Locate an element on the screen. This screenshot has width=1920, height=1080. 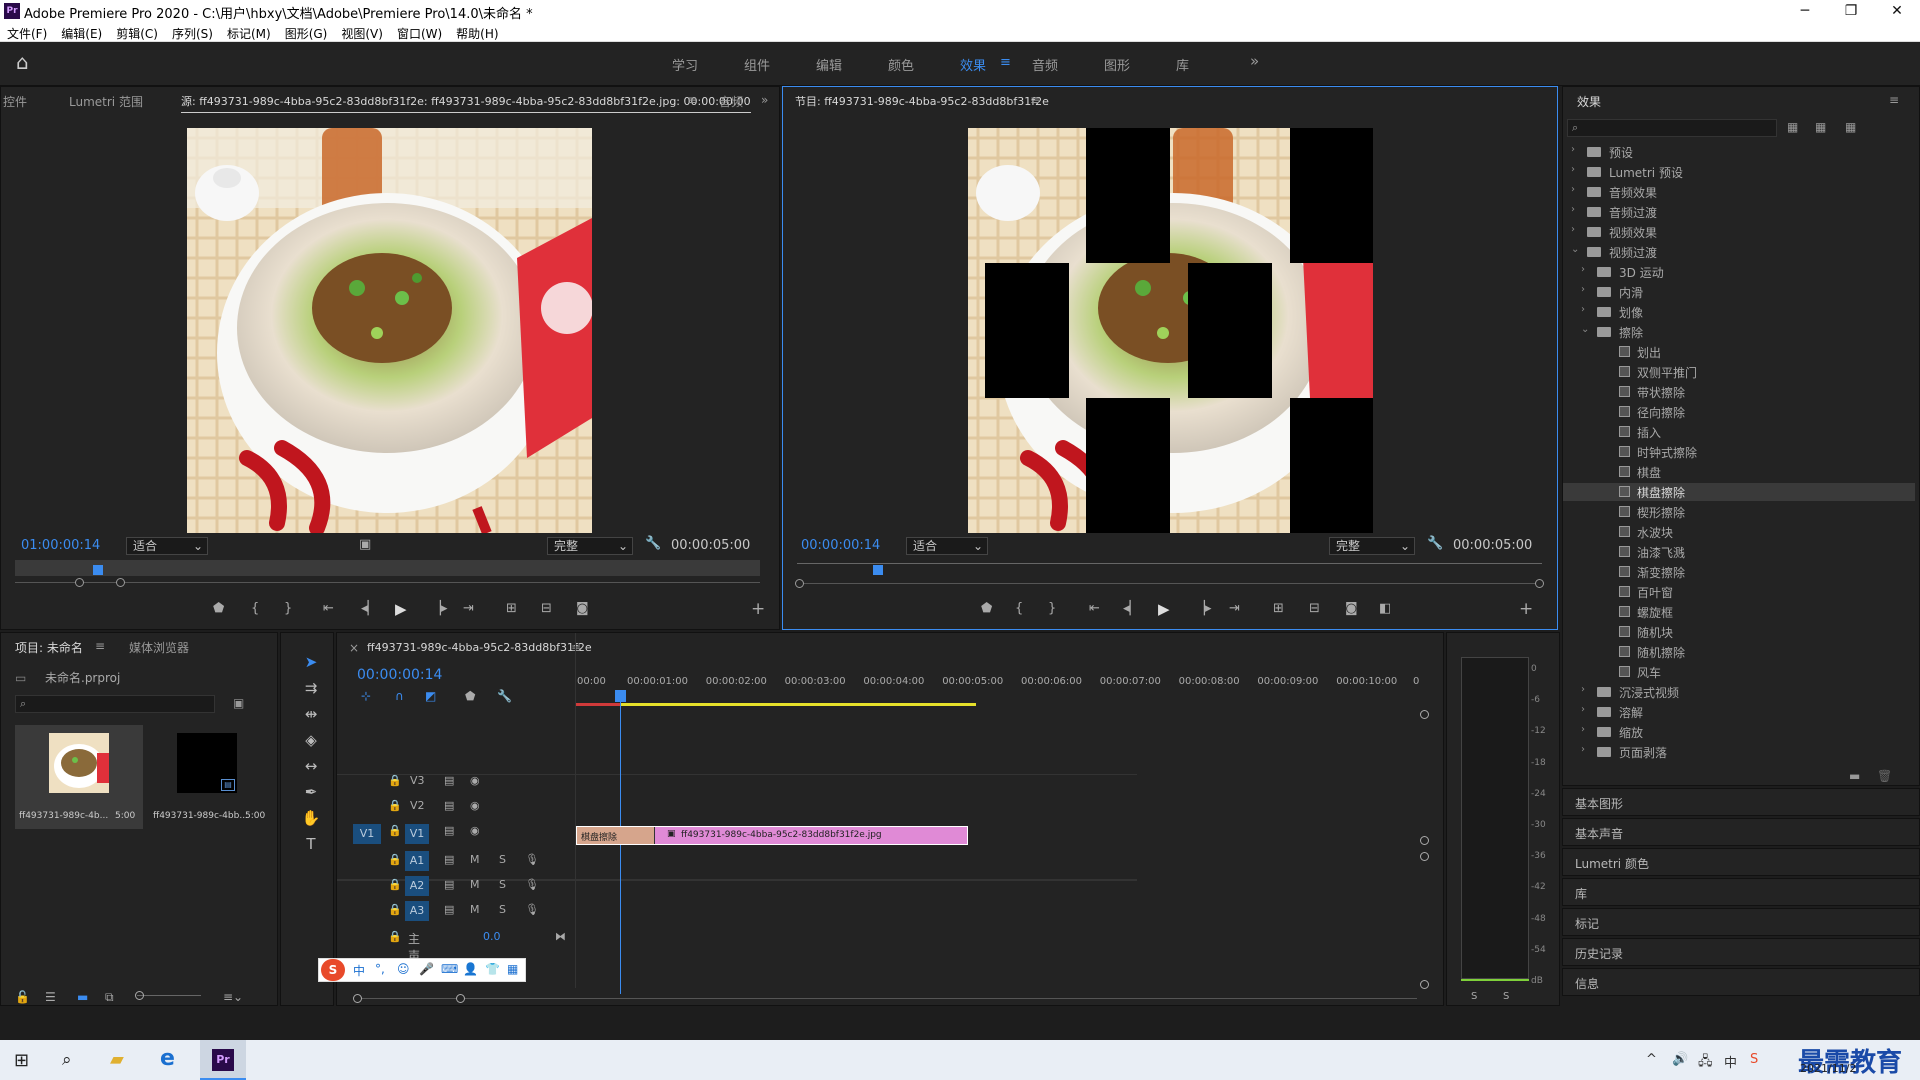
tray-icon: 中 is located at coordinates (1730, 1061).